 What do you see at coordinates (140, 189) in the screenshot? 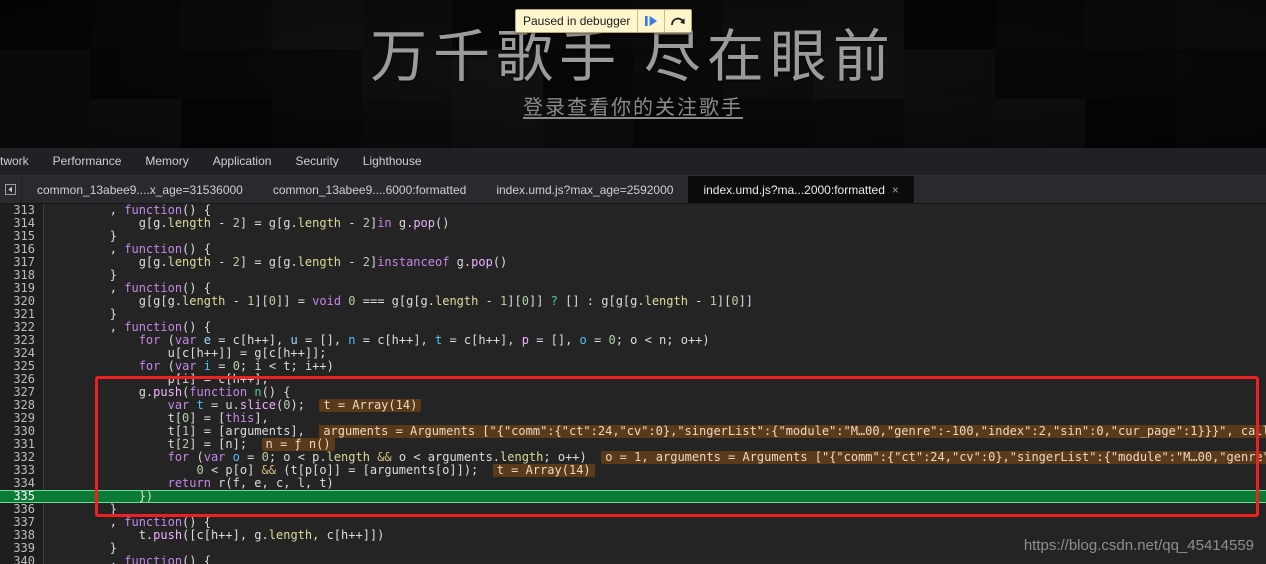
I see `file-tab-common-max-age: common_13abee9....x_age=31536000` at bounding box center [140, 189].